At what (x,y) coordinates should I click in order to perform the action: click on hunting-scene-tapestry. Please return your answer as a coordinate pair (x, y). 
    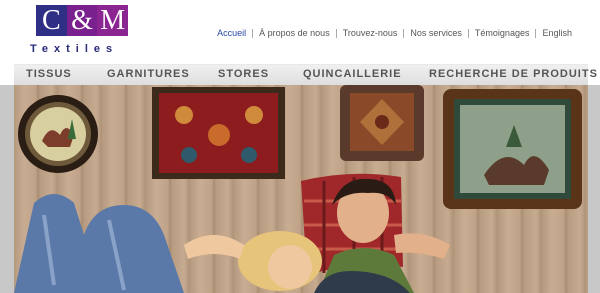
    Looking at the image, I should click on (512, 149).